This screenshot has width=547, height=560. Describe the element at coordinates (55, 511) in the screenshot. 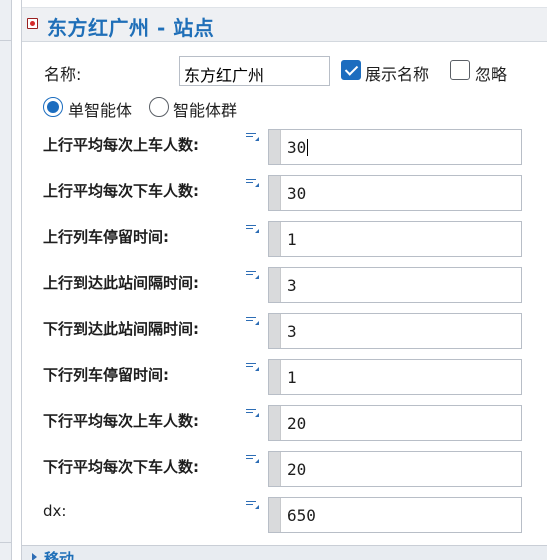

I see `param-label: dx:` at that location.